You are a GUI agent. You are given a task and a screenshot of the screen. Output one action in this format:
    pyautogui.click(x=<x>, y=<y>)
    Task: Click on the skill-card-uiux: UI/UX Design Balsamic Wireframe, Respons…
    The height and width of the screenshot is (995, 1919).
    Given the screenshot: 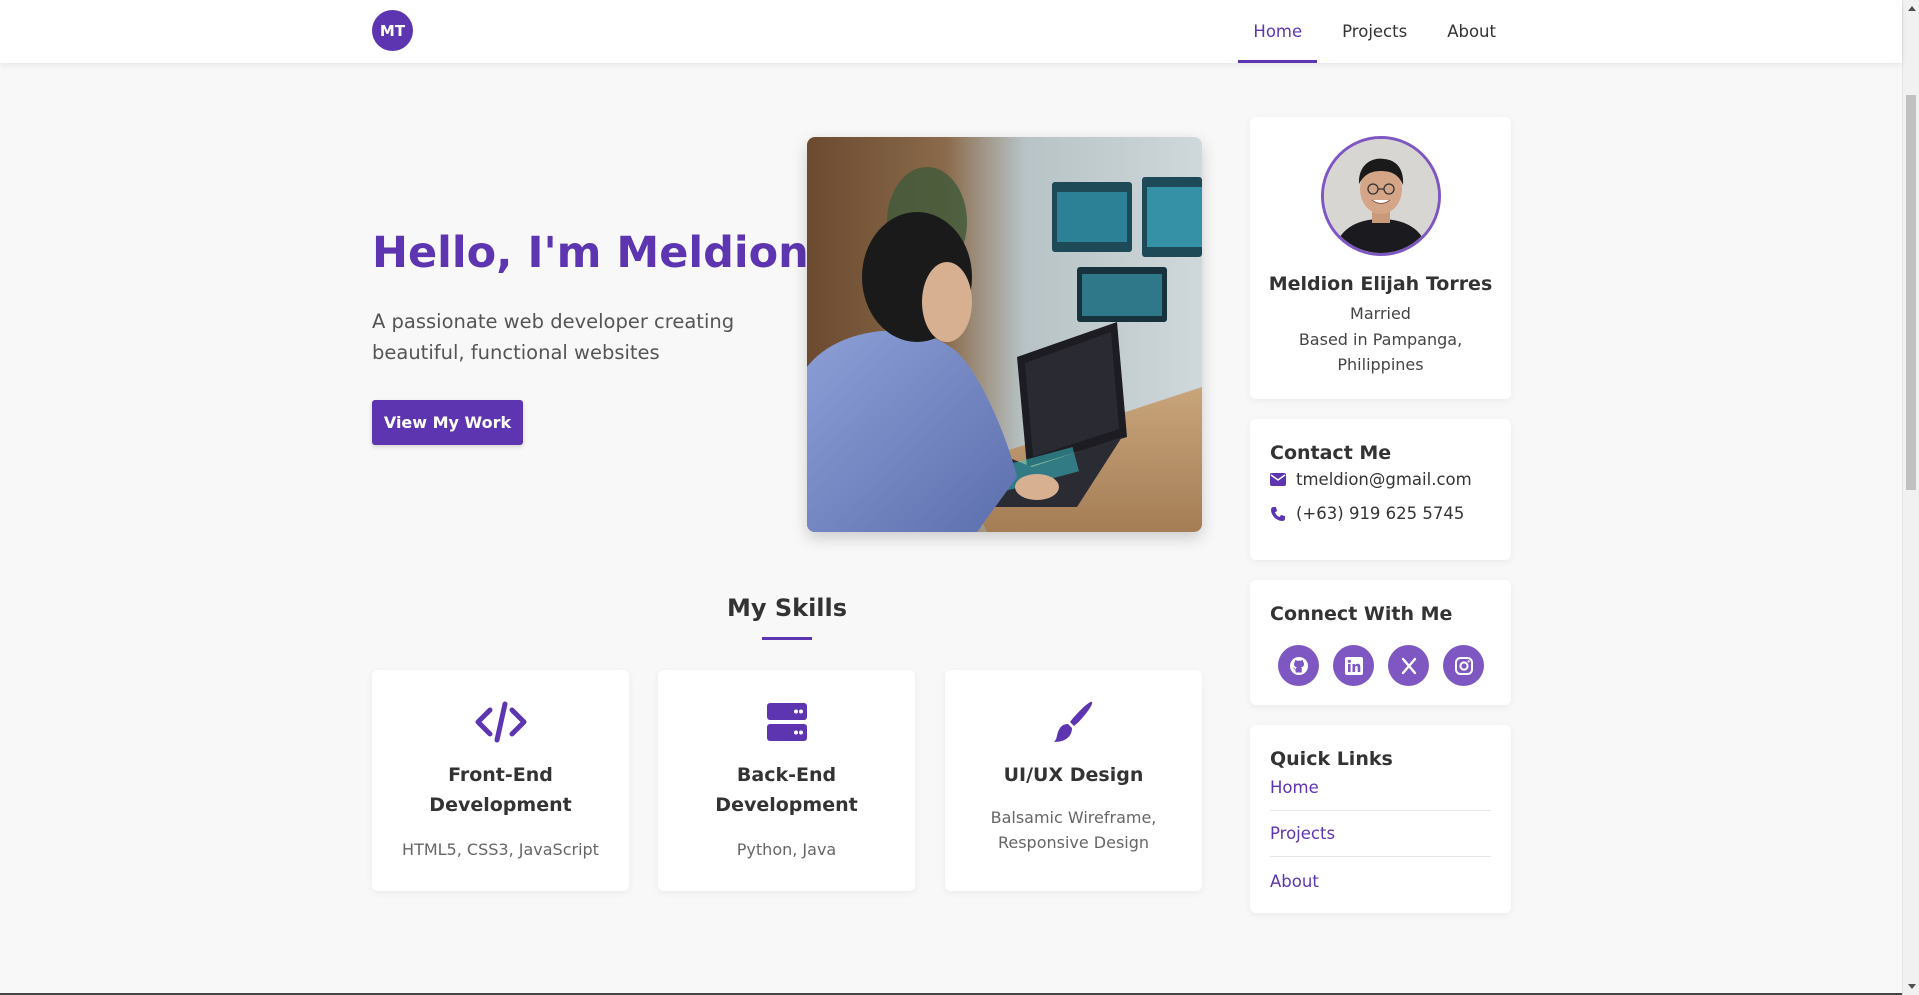 What is the action you would take?
    pyautogui.click(x=1073, y=780)
    